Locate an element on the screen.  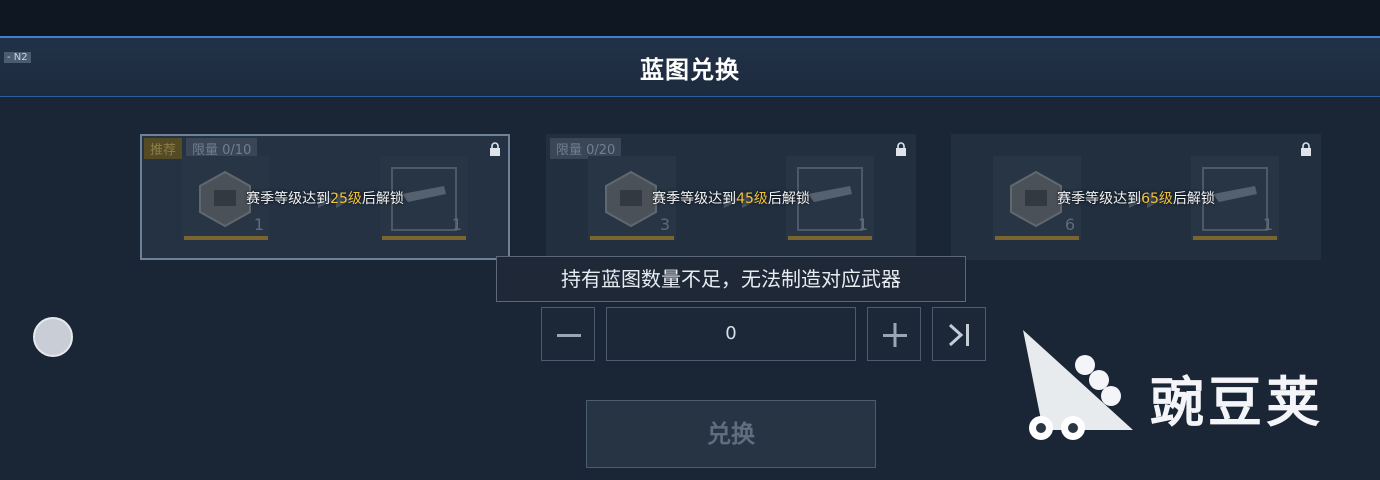
insufficient-blueprint-tooltip: 持有蓝图数量不足，无法制造对应武器 is located at coordinates (731, 279).